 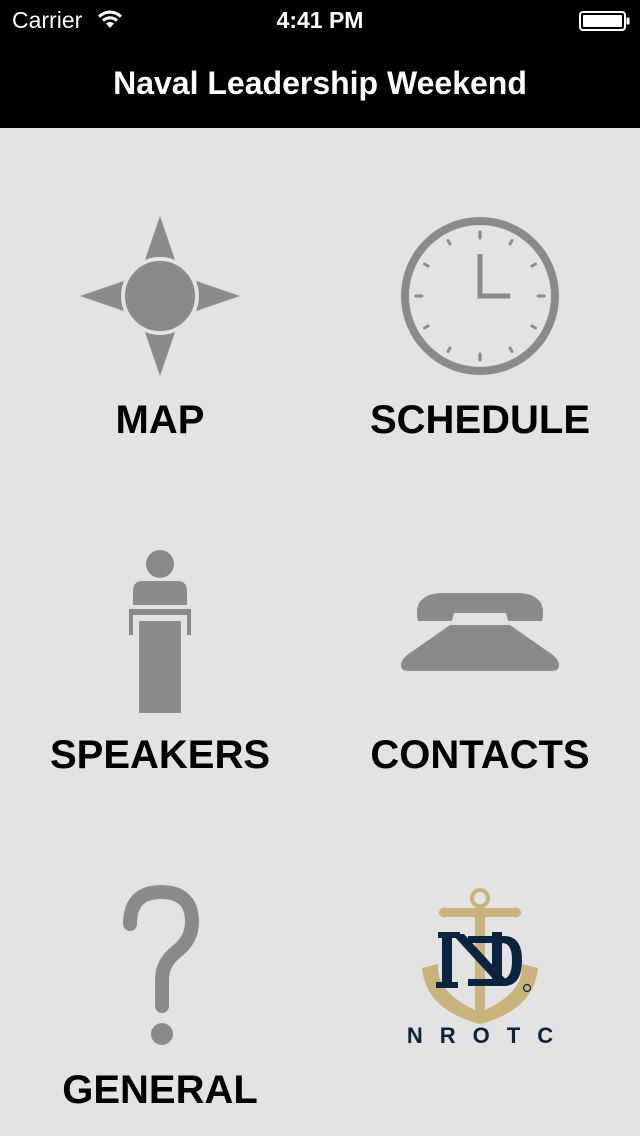 I want to click on speakers-button: SPEAKERS, so click(x=160, y=630).